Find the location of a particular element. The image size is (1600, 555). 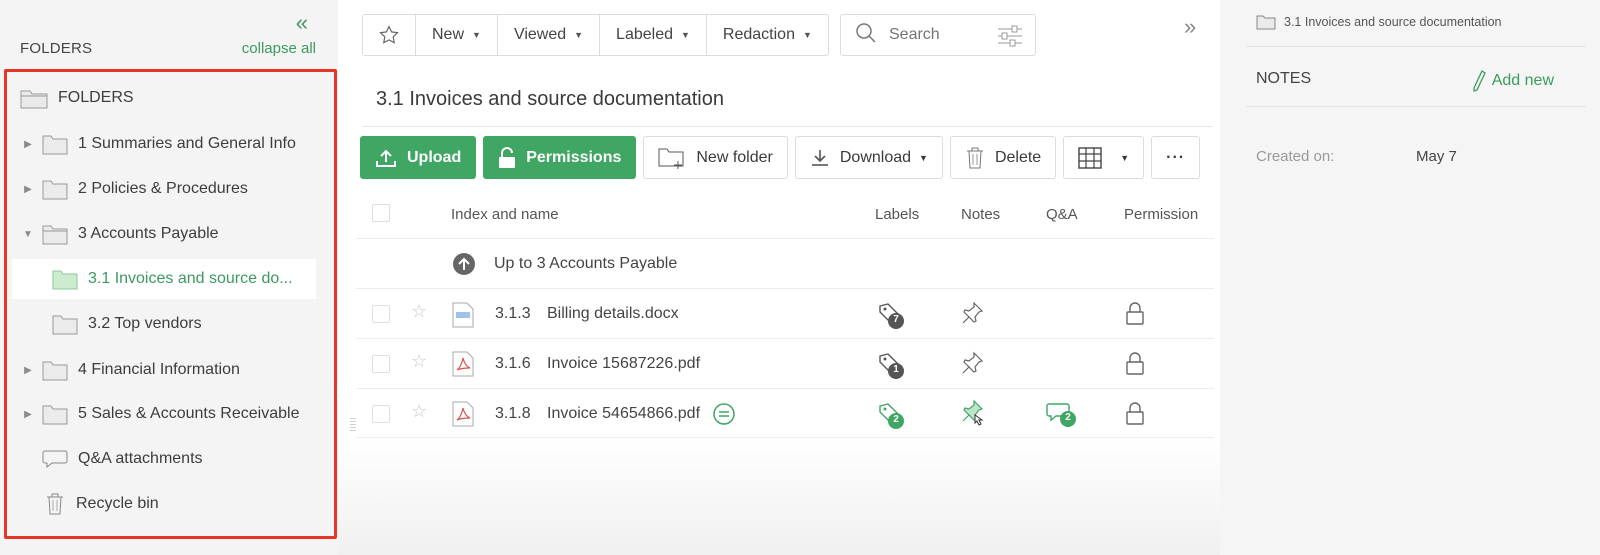

row-index: 3.1.8 is located at coordinates (513, 413).